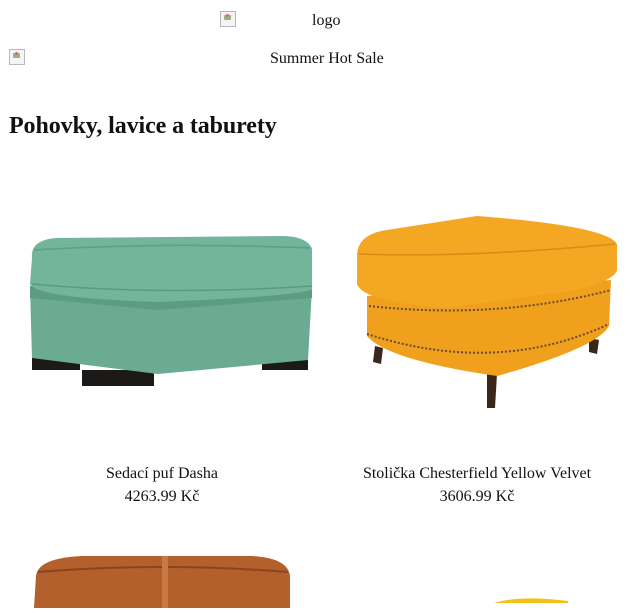 This screenshot has height=613, width=640. I want to click on logo-area: logo, so click(320, 22).